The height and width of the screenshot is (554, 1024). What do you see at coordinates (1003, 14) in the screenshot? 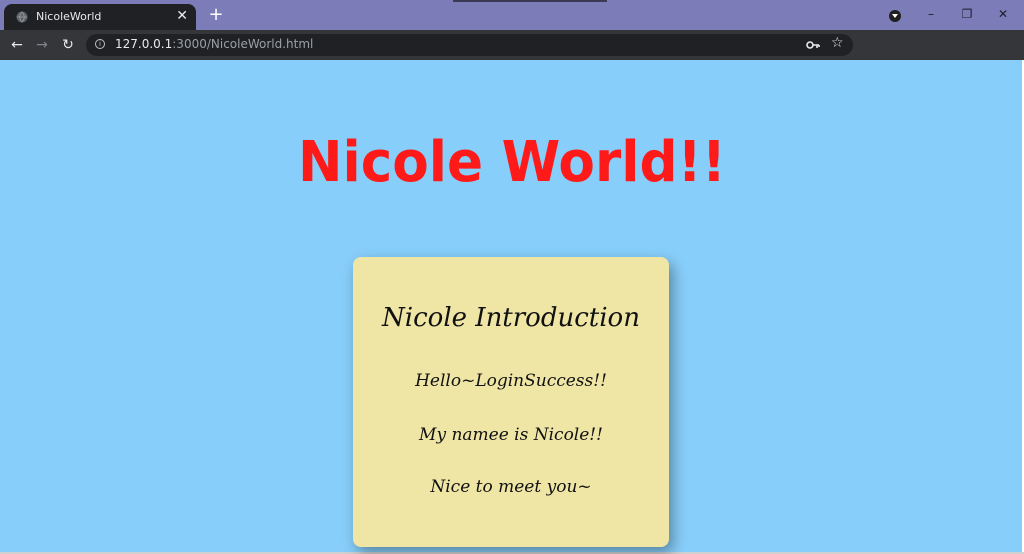
I see `close-window-button: ✕` at bounding box center [1003, 14].